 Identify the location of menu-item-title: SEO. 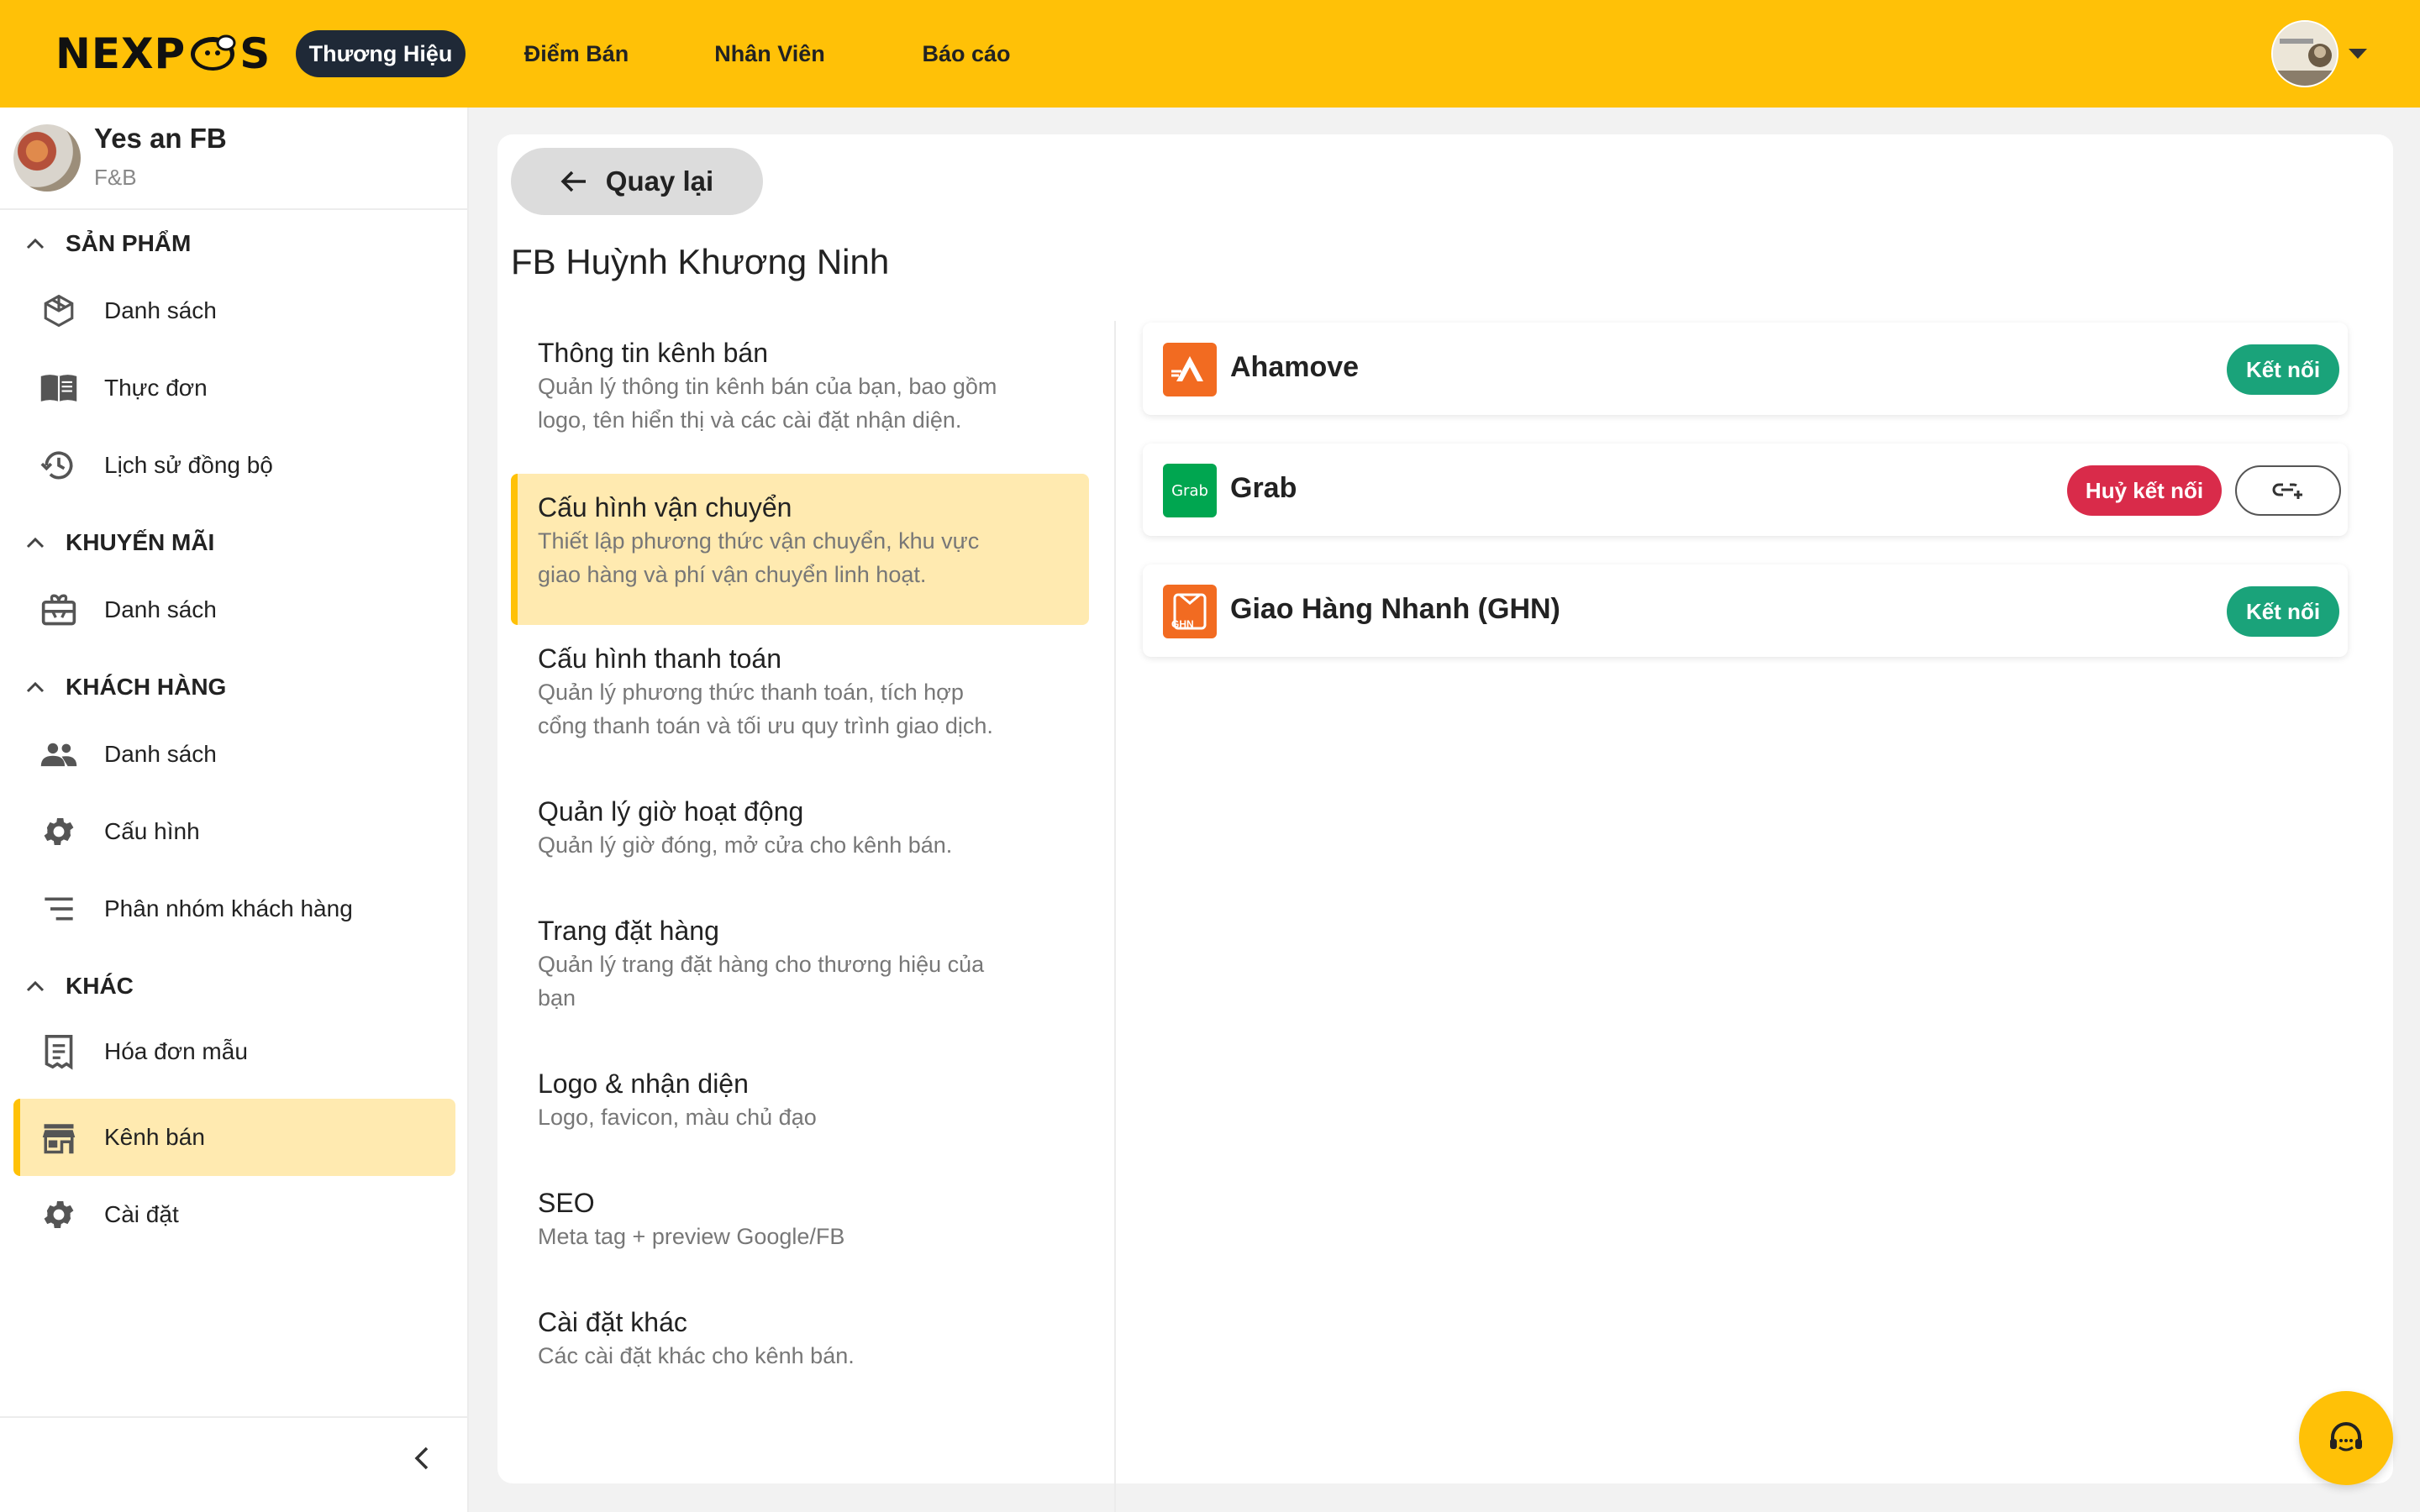
(567, 1203).